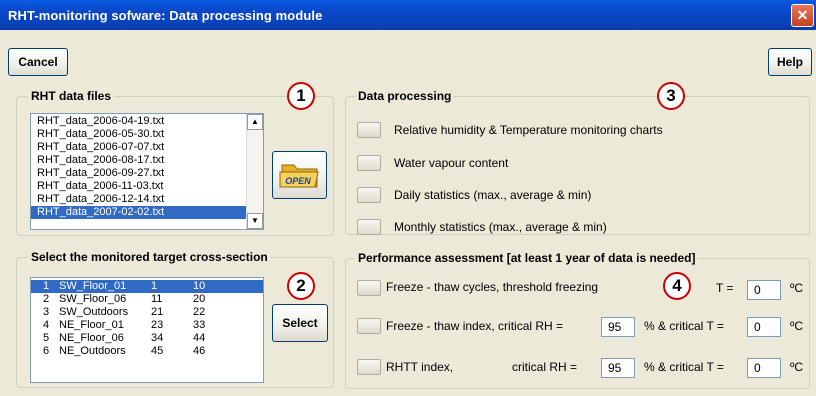  What do you see at coordinates (545, 367) in the screenshot?
I see `rhtt-rh-label: critical RH =` at bounding box center [545, 367].